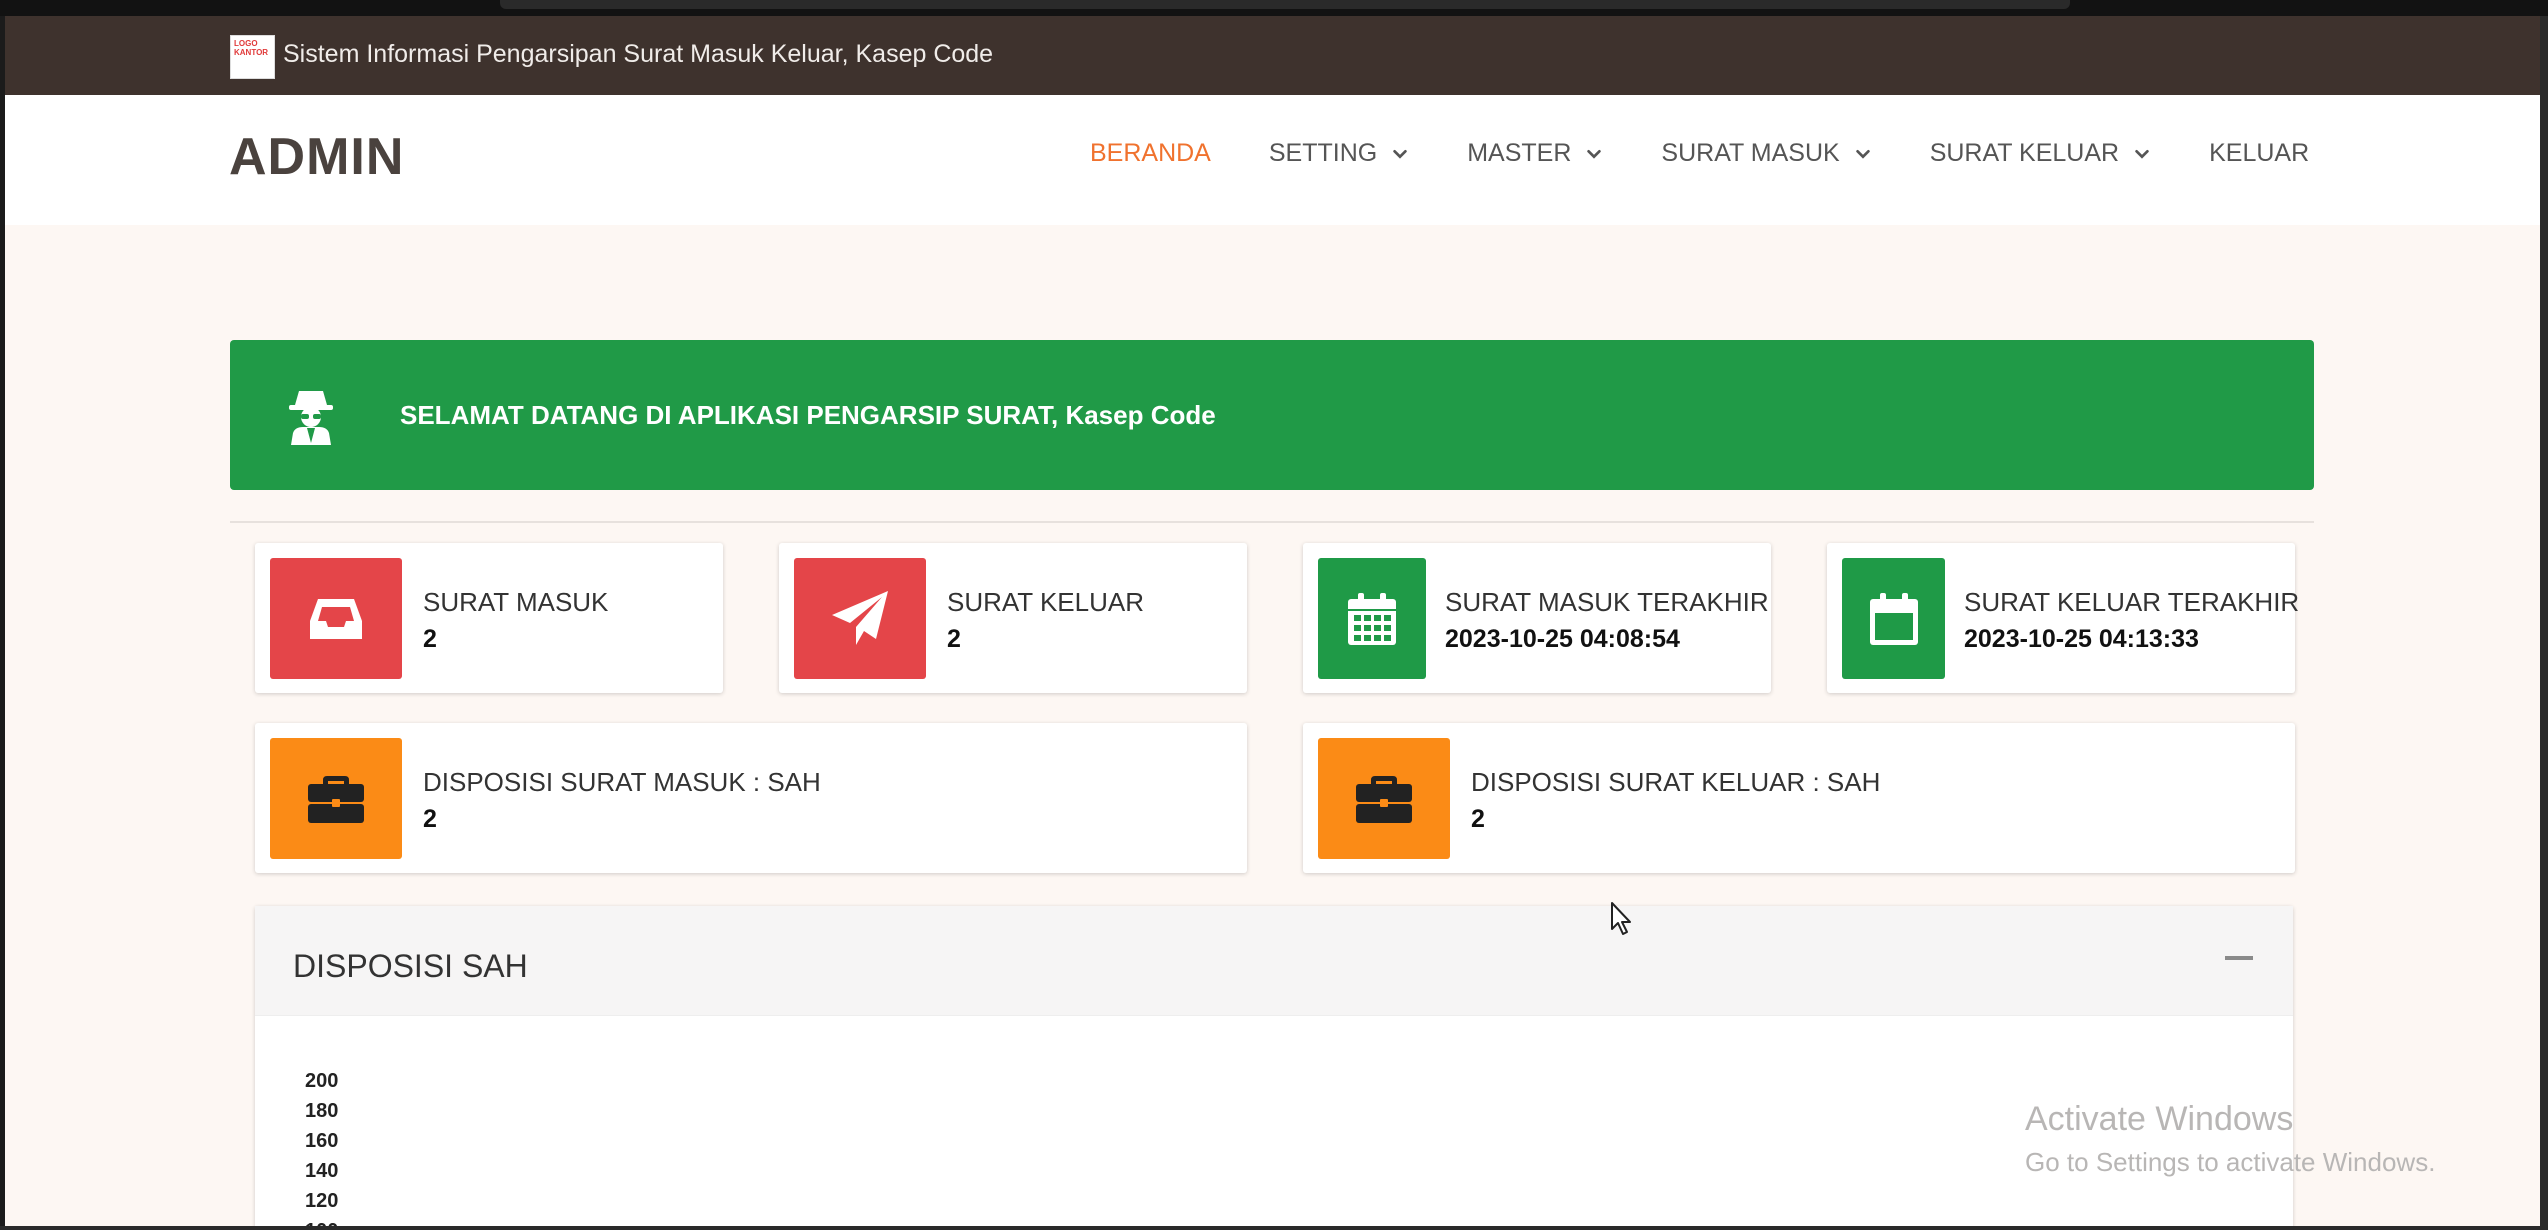 Image resolution: width=2548 pixels, height=1230 pixels. Describe the element at coordinates (322, 1141) in the screenshot. I see `y-tick-label: 160` at that location.